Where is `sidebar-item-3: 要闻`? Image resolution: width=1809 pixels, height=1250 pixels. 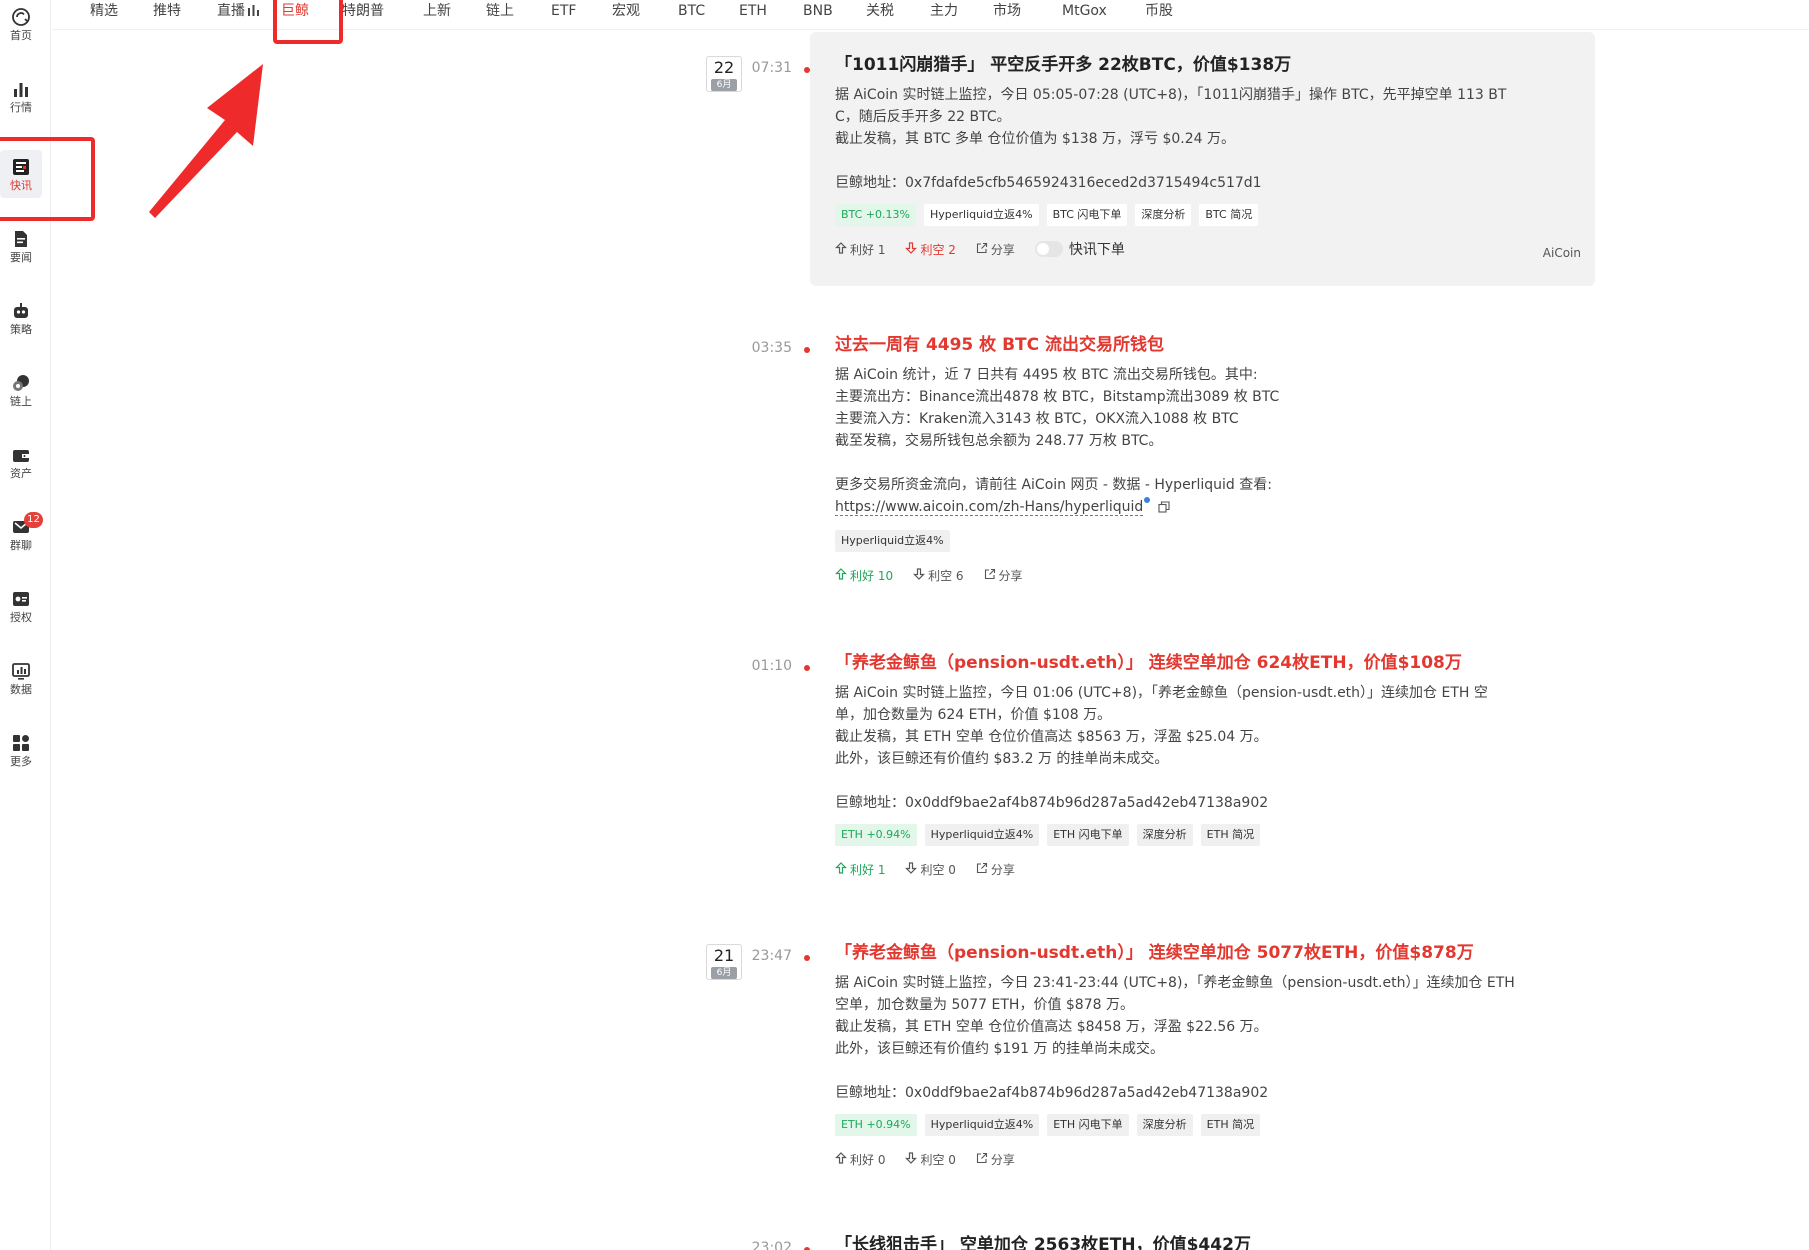 sidebar-item-3: 要闻 is located at coordinates (21, 246).